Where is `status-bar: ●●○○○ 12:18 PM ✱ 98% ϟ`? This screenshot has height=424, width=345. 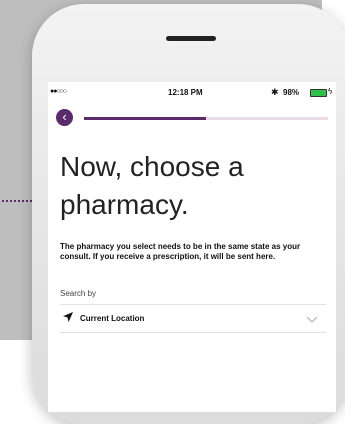
status-bar: ●●○○○ 12:18 PM ✱ 98% ϟ is located at coordinates (192, 92).